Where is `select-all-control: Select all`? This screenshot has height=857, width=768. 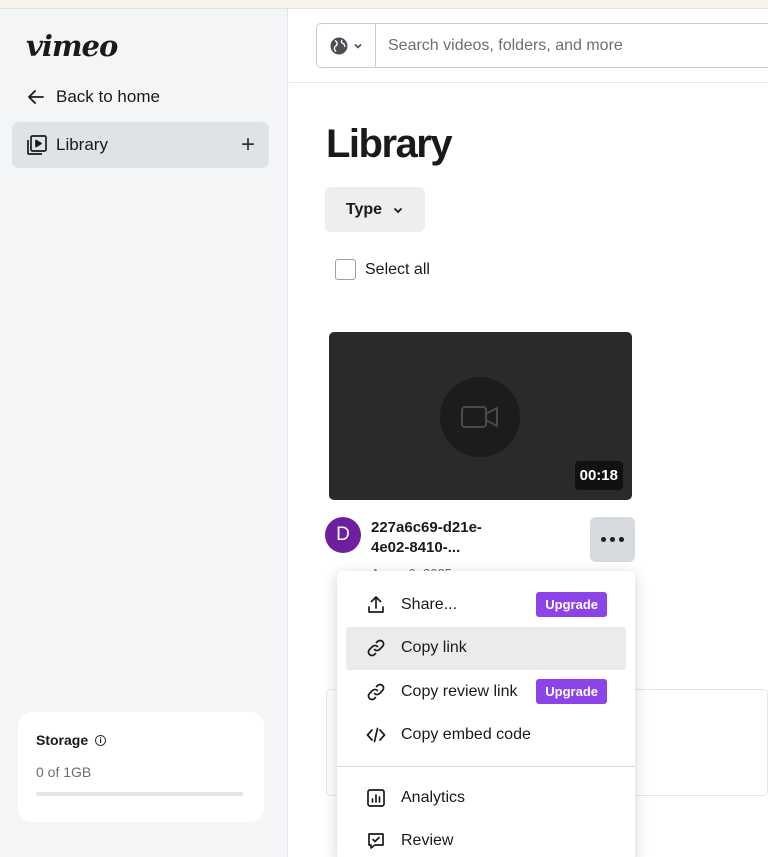 select-all-control: Select all is located at coordinates (382, 269).